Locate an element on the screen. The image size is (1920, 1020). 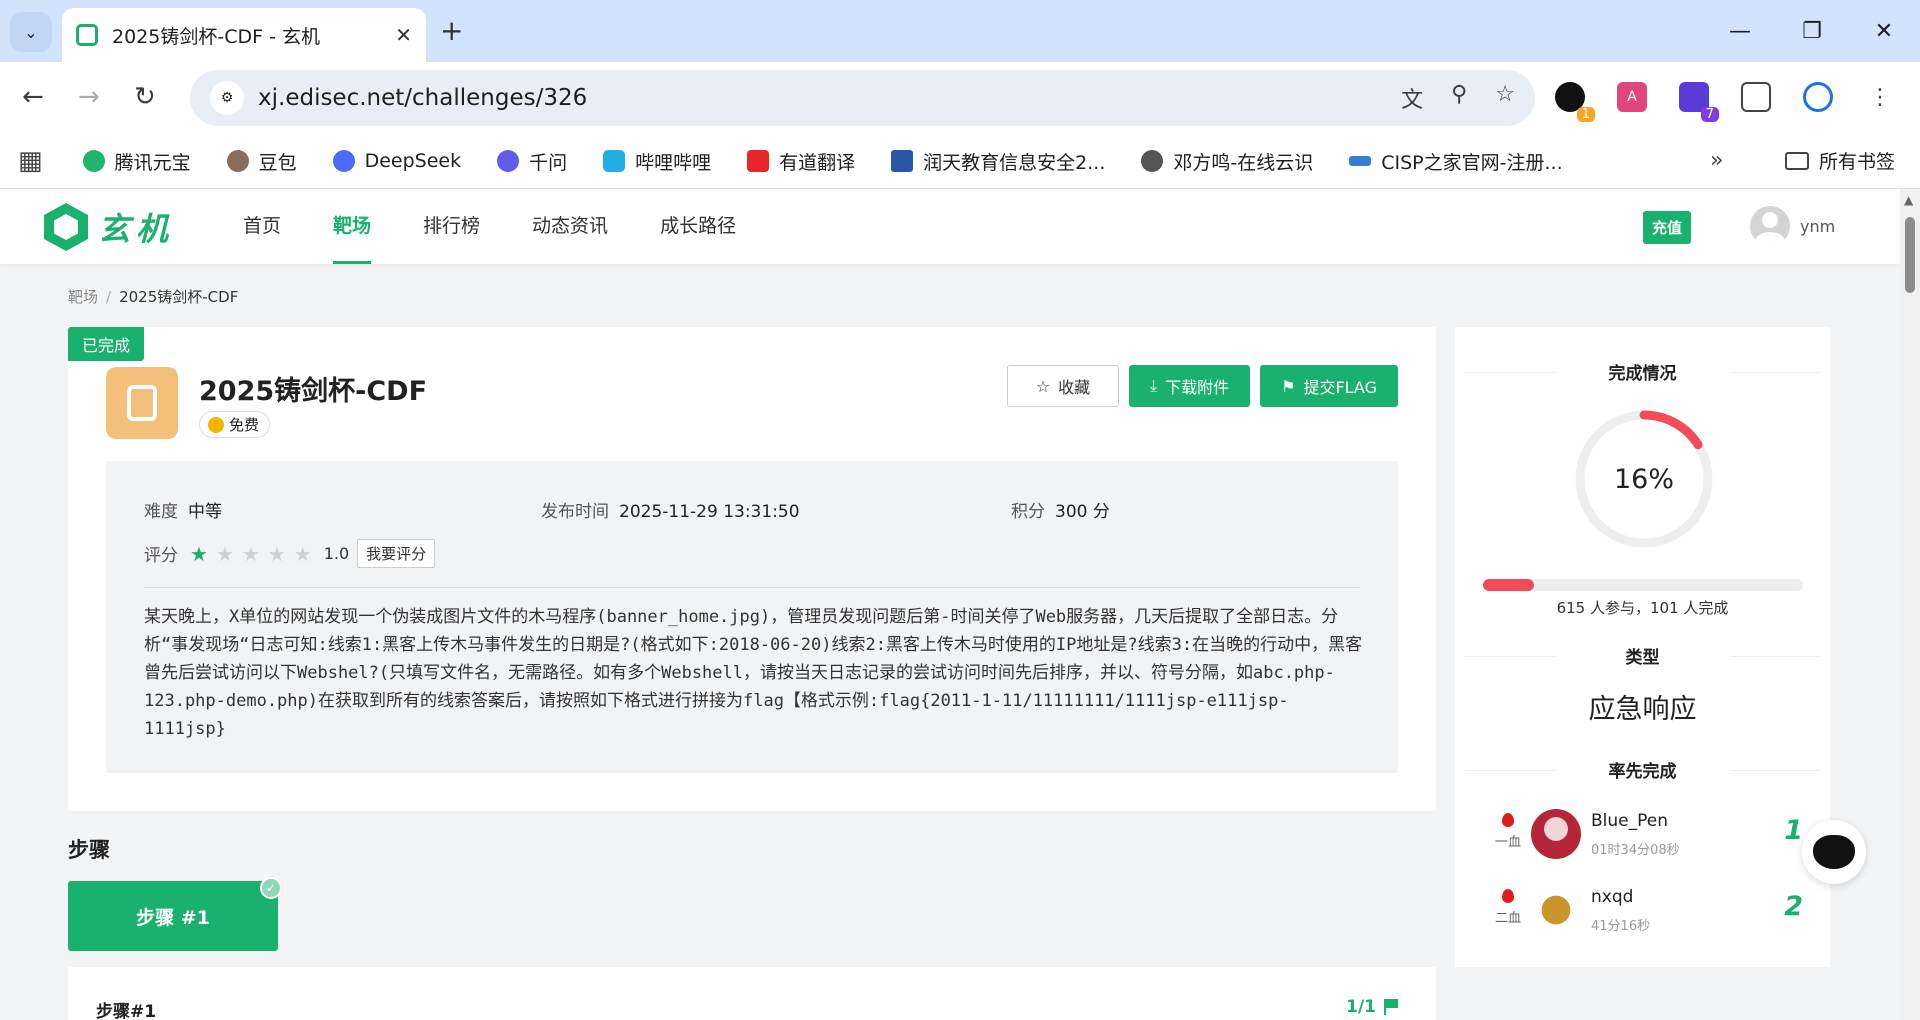
url-text: xj.edisec.net/challenges/326 is located at coordinates (829, 98).